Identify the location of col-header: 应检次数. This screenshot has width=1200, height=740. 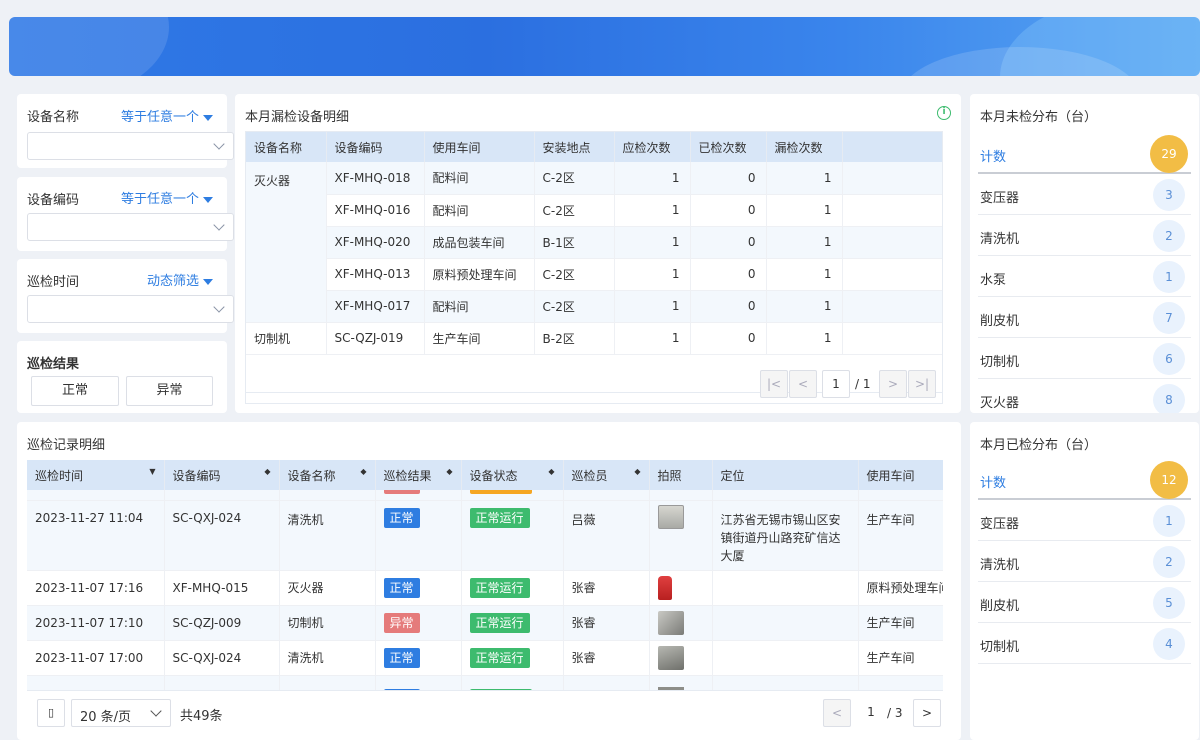
(652, 147).